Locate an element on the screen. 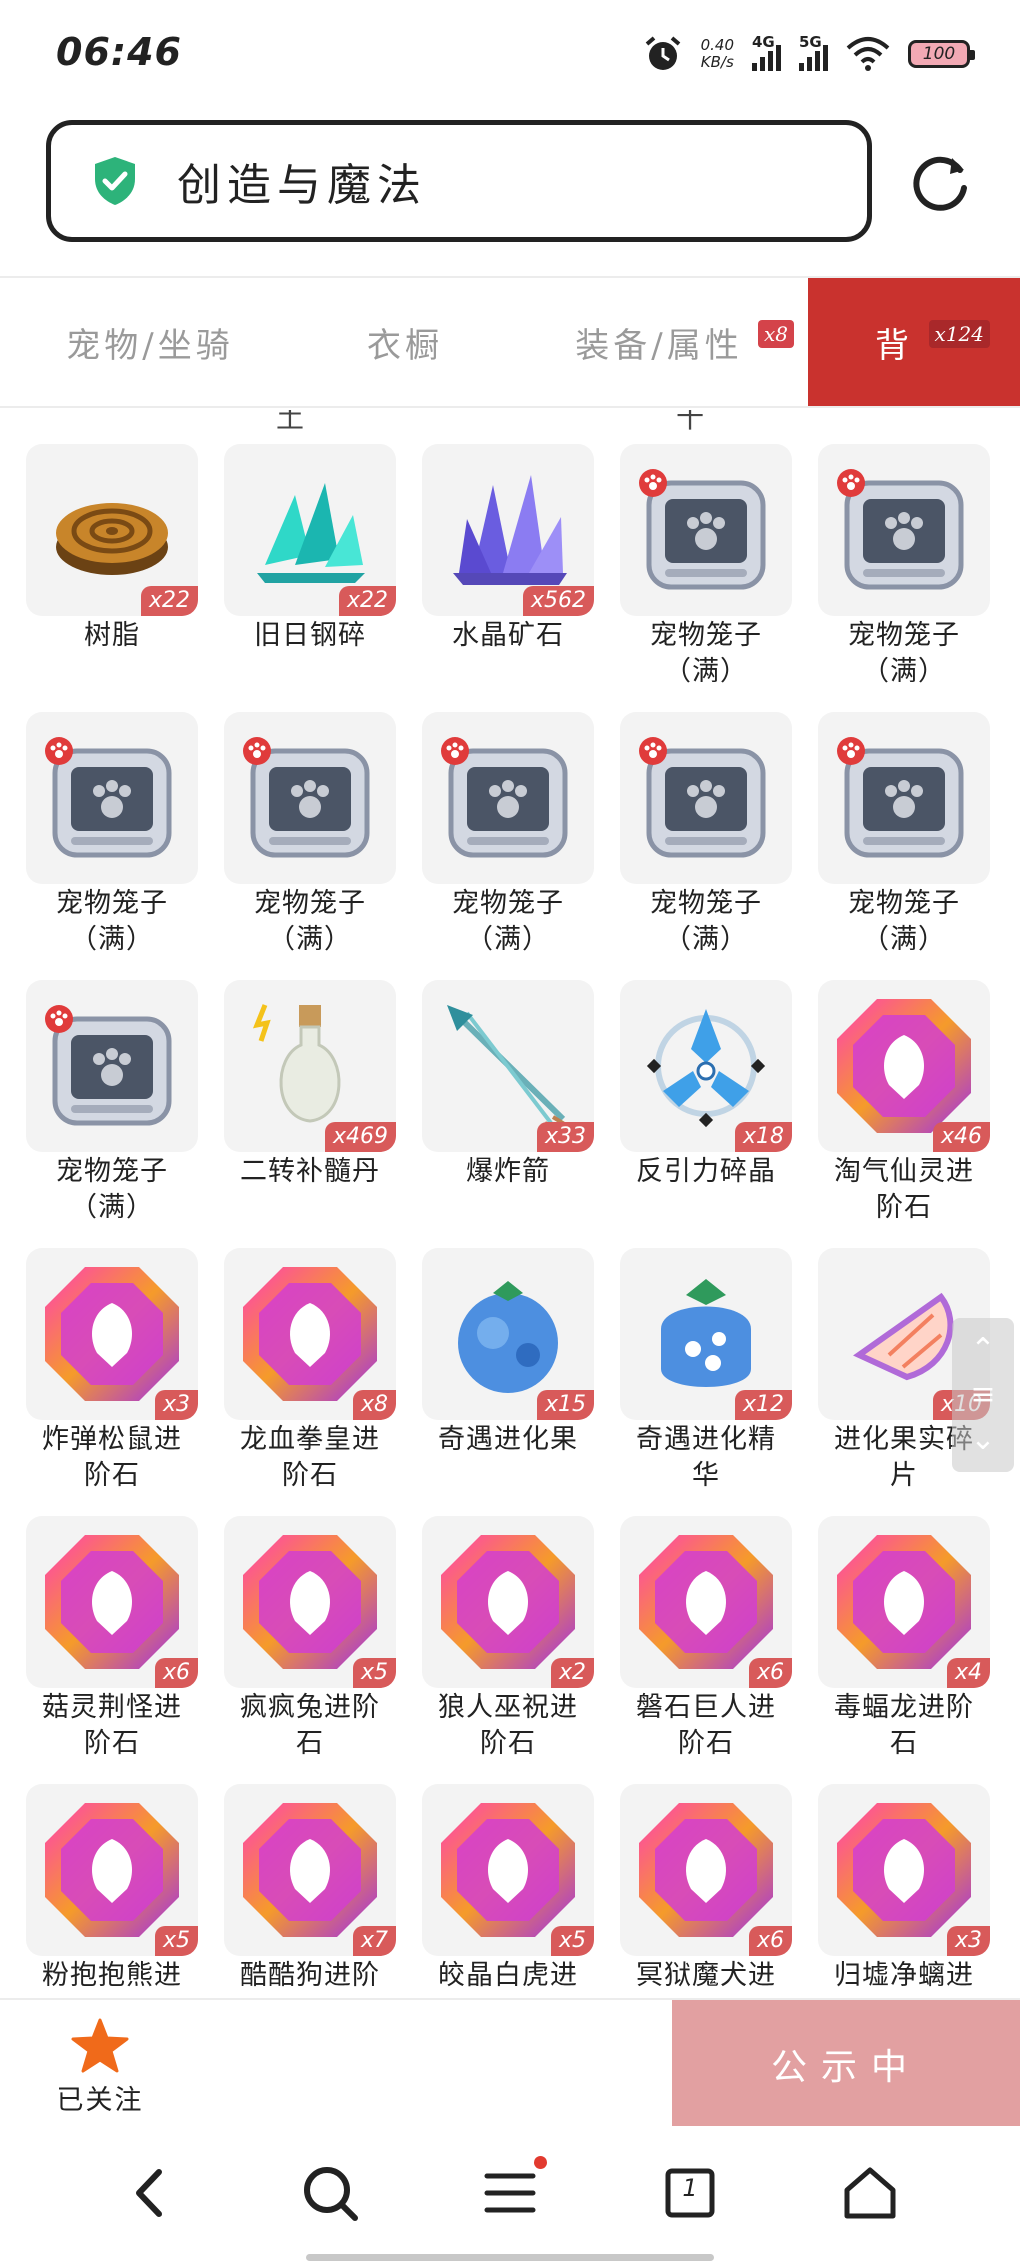 The width and height of the screenshot is (1020, 2267). reload-icon is located at coordinates (941, 183).